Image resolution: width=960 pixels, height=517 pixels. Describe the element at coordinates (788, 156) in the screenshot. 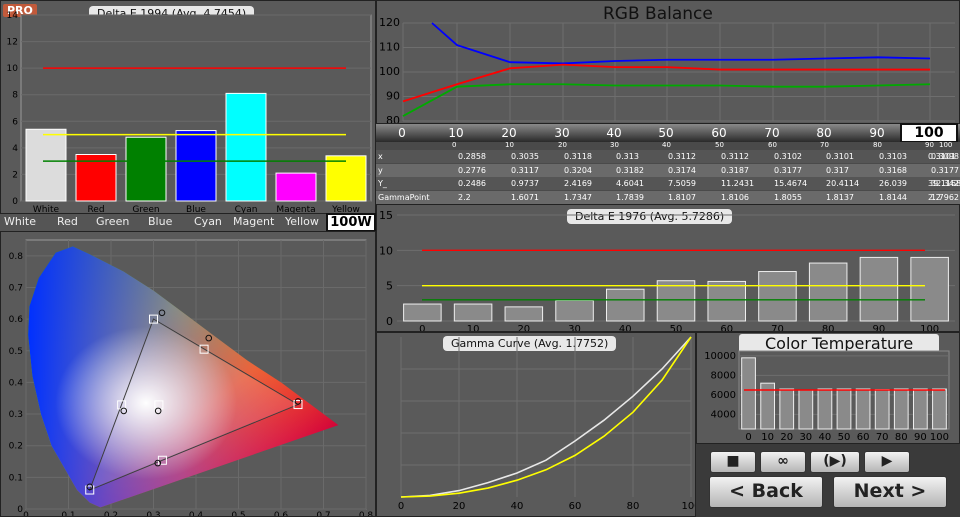

I see `table-cell: 0.3102` at that location.